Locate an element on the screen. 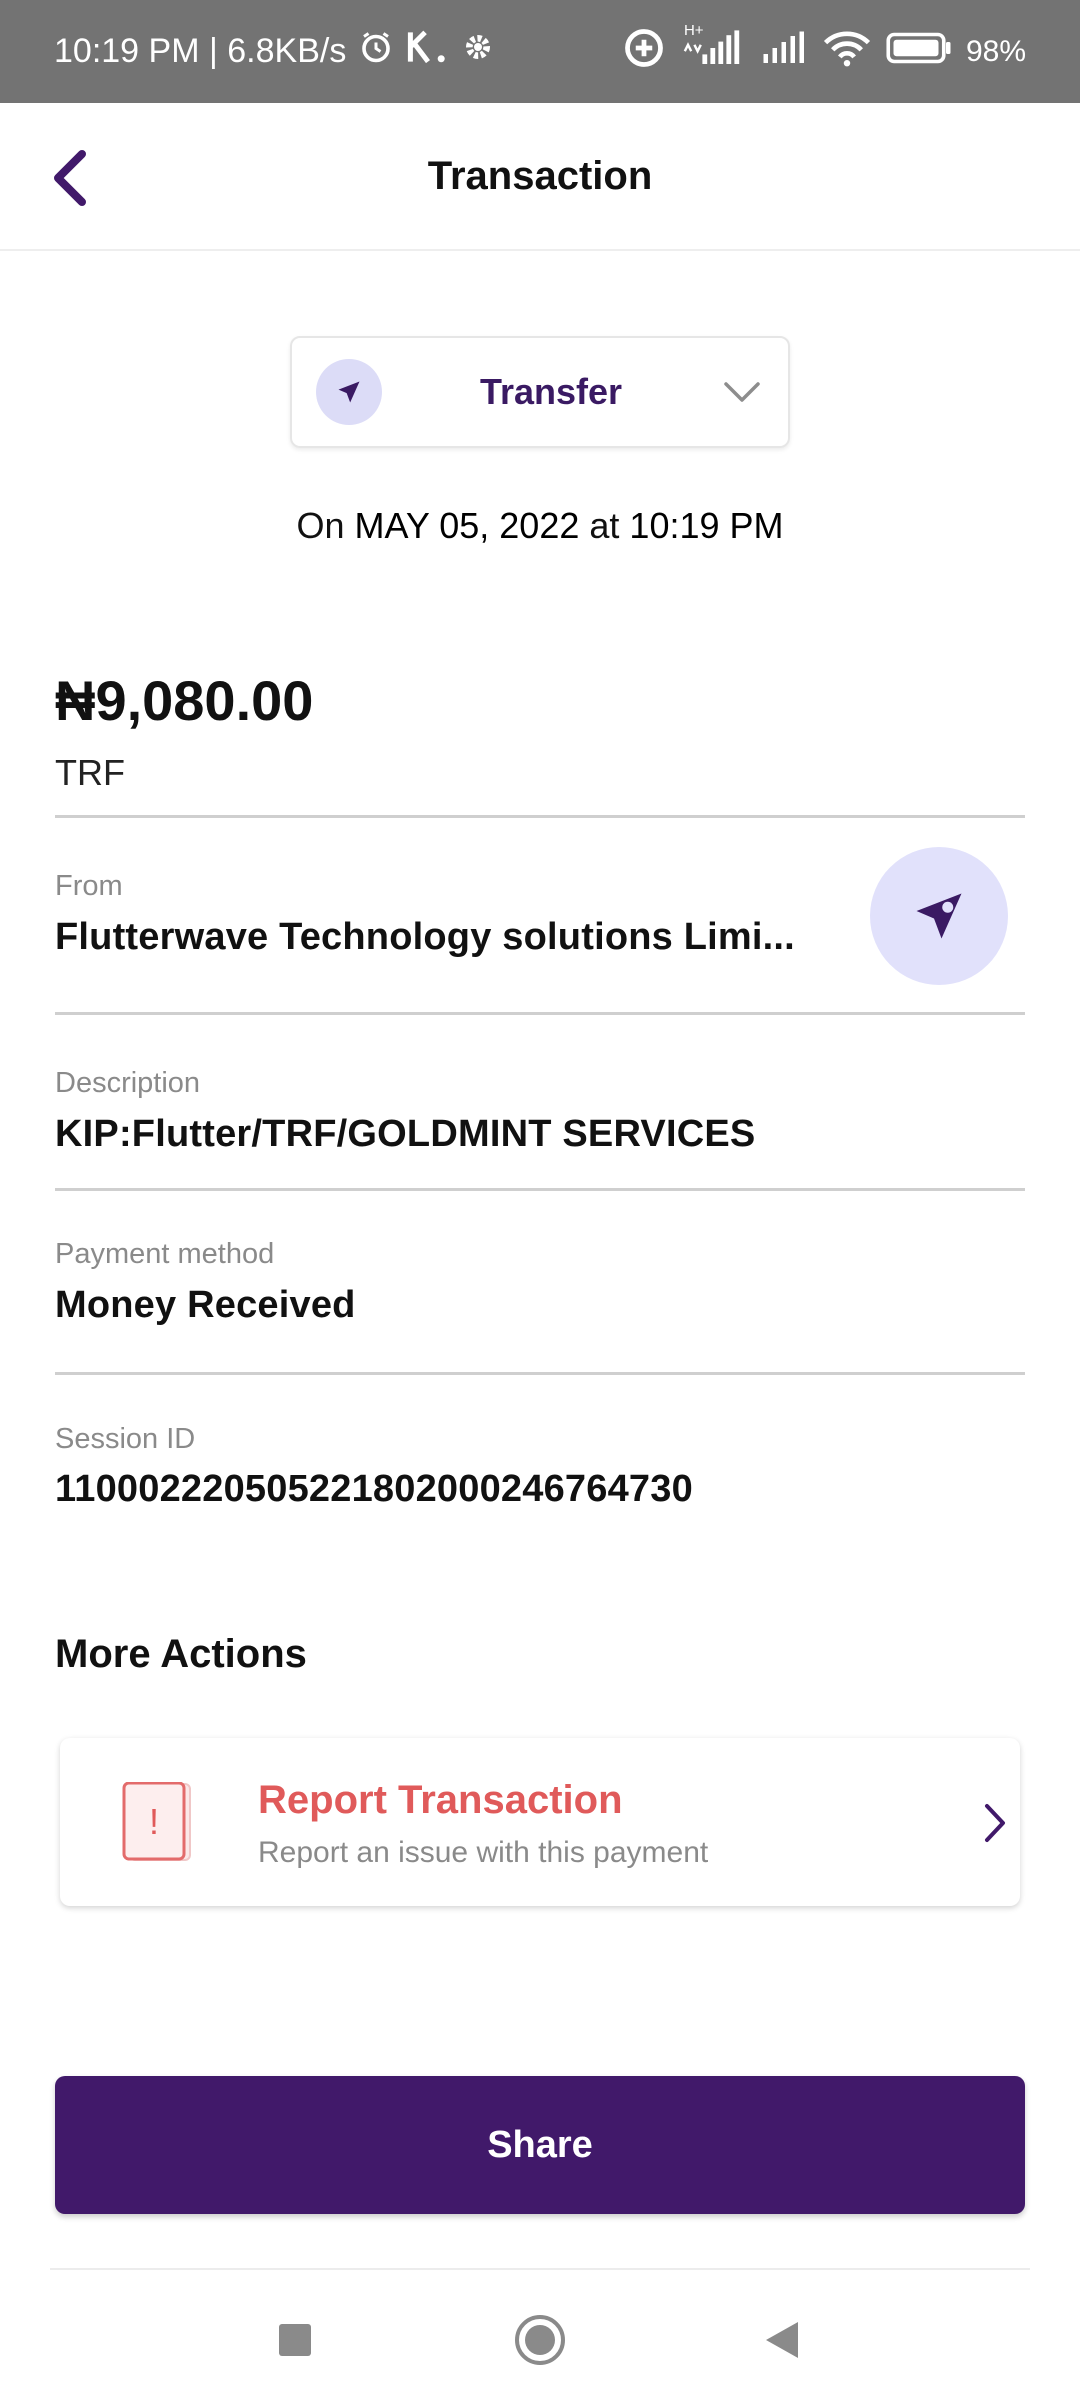 Image resolution: width=1080 pixels, height=2400 pixels. square-icon is located at coordinates (295, 2340).